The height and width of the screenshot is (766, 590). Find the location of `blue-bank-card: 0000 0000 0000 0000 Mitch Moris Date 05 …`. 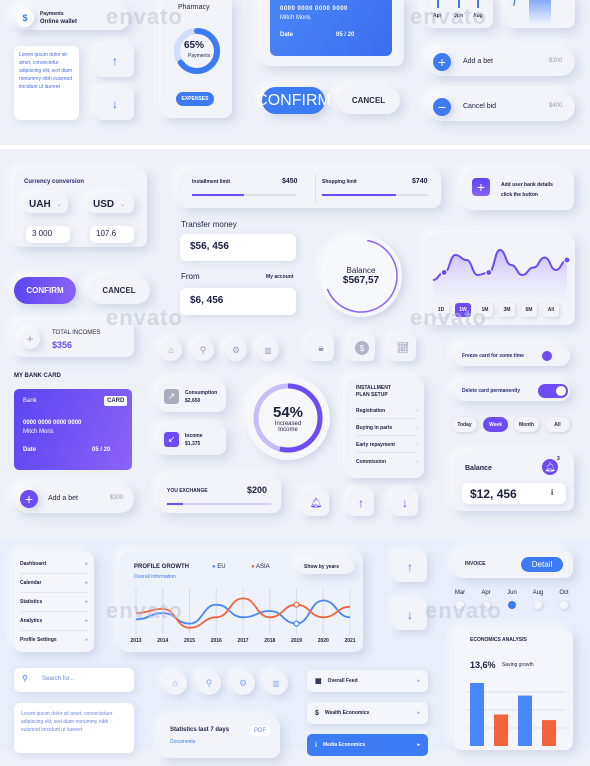

blue-bank-card: 0000 0000 0000 0000 Mitch Moris Date 05 … is located at coordinates (331, 28).